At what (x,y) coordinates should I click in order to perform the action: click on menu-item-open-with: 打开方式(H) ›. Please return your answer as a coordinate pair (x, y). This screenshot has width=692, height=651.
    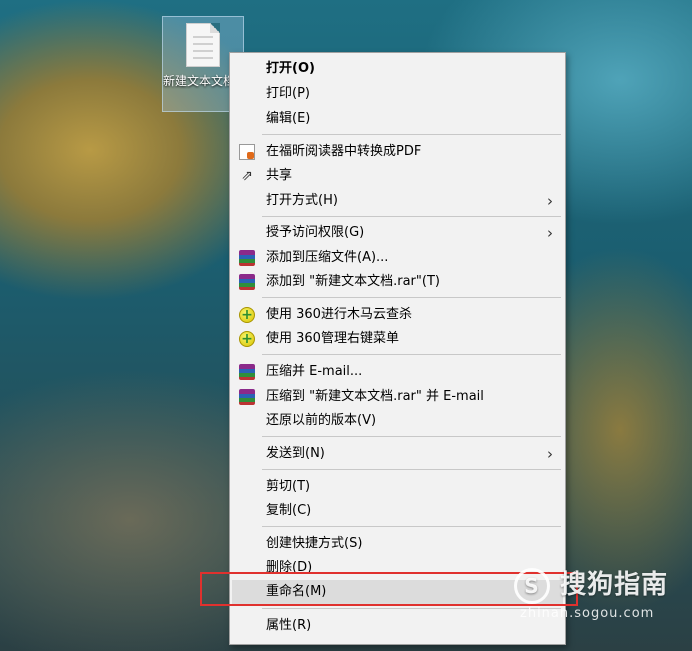
    Looking at the image, I should click on (397, 201).